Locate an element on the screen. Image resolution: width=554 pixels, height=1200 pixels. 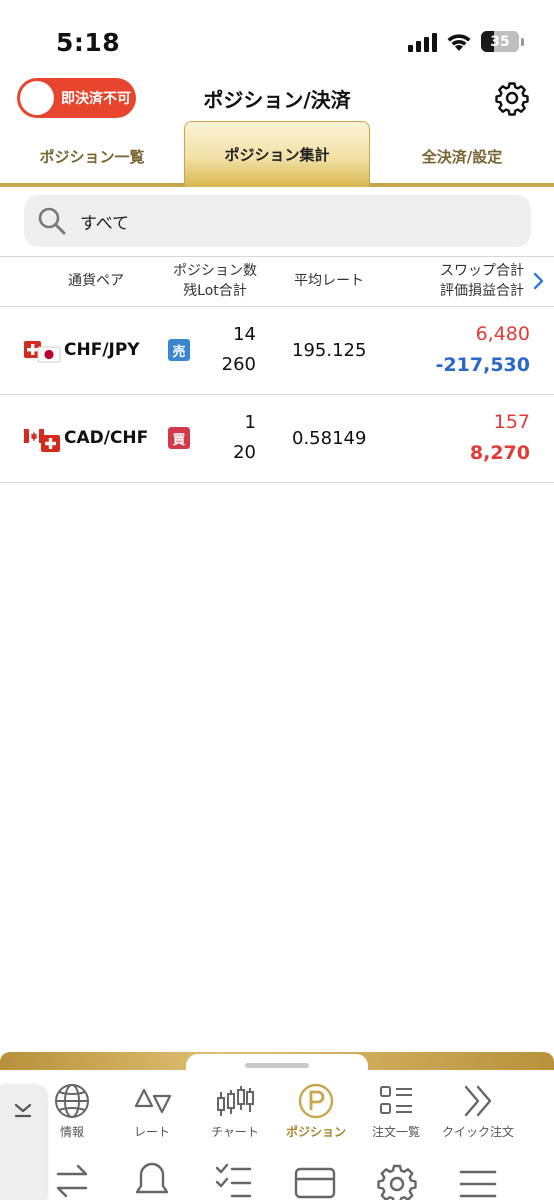
battery-level: 35 is located at coordinates (500, 41).